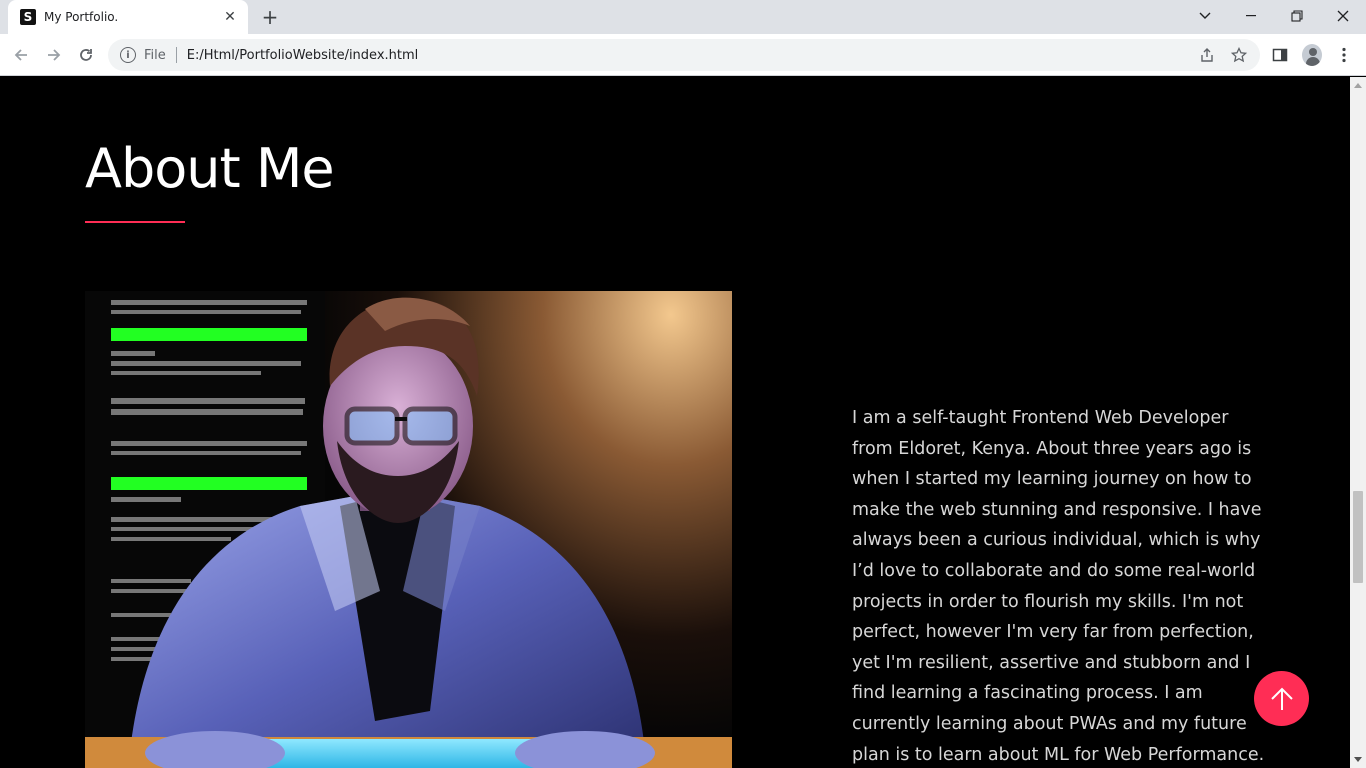 The image size is (1366, 768). Describe the element at coordinates (128, 55) in the screenshot. I see `info-icon: i` at that location.